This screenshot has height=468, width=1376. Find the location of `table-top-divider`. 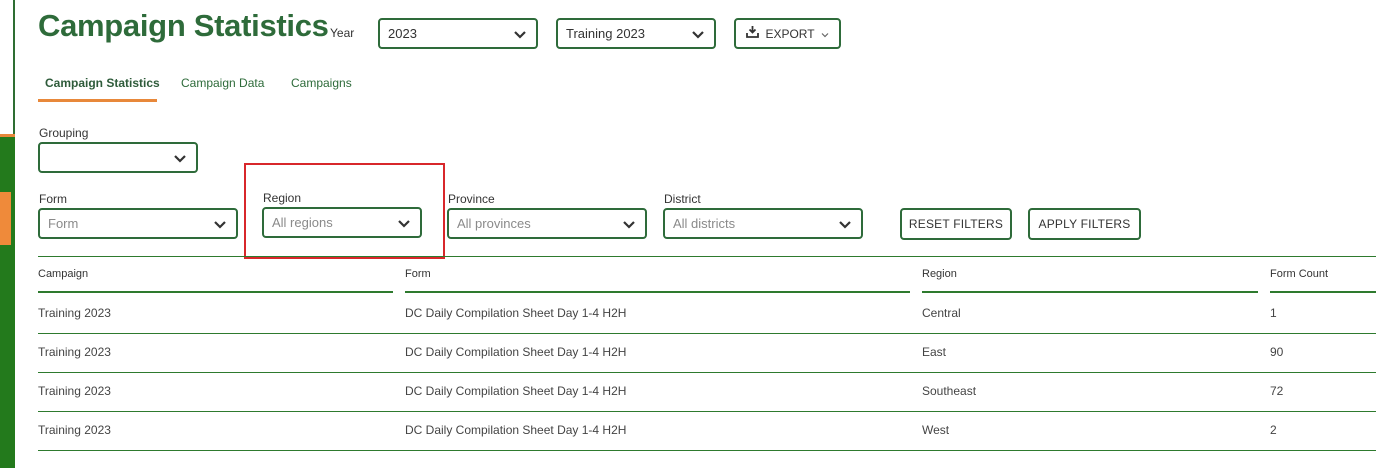

table-top-divider is located at coordinates (707, 256).